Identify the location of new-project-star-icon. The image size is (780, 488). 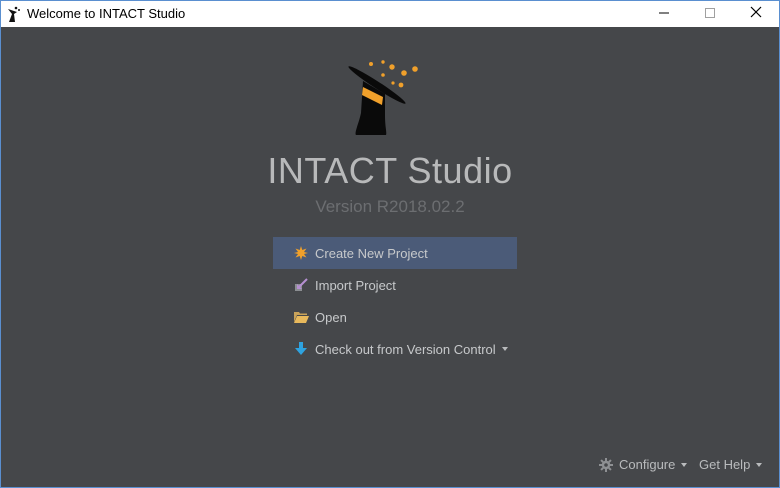
(301, 253).